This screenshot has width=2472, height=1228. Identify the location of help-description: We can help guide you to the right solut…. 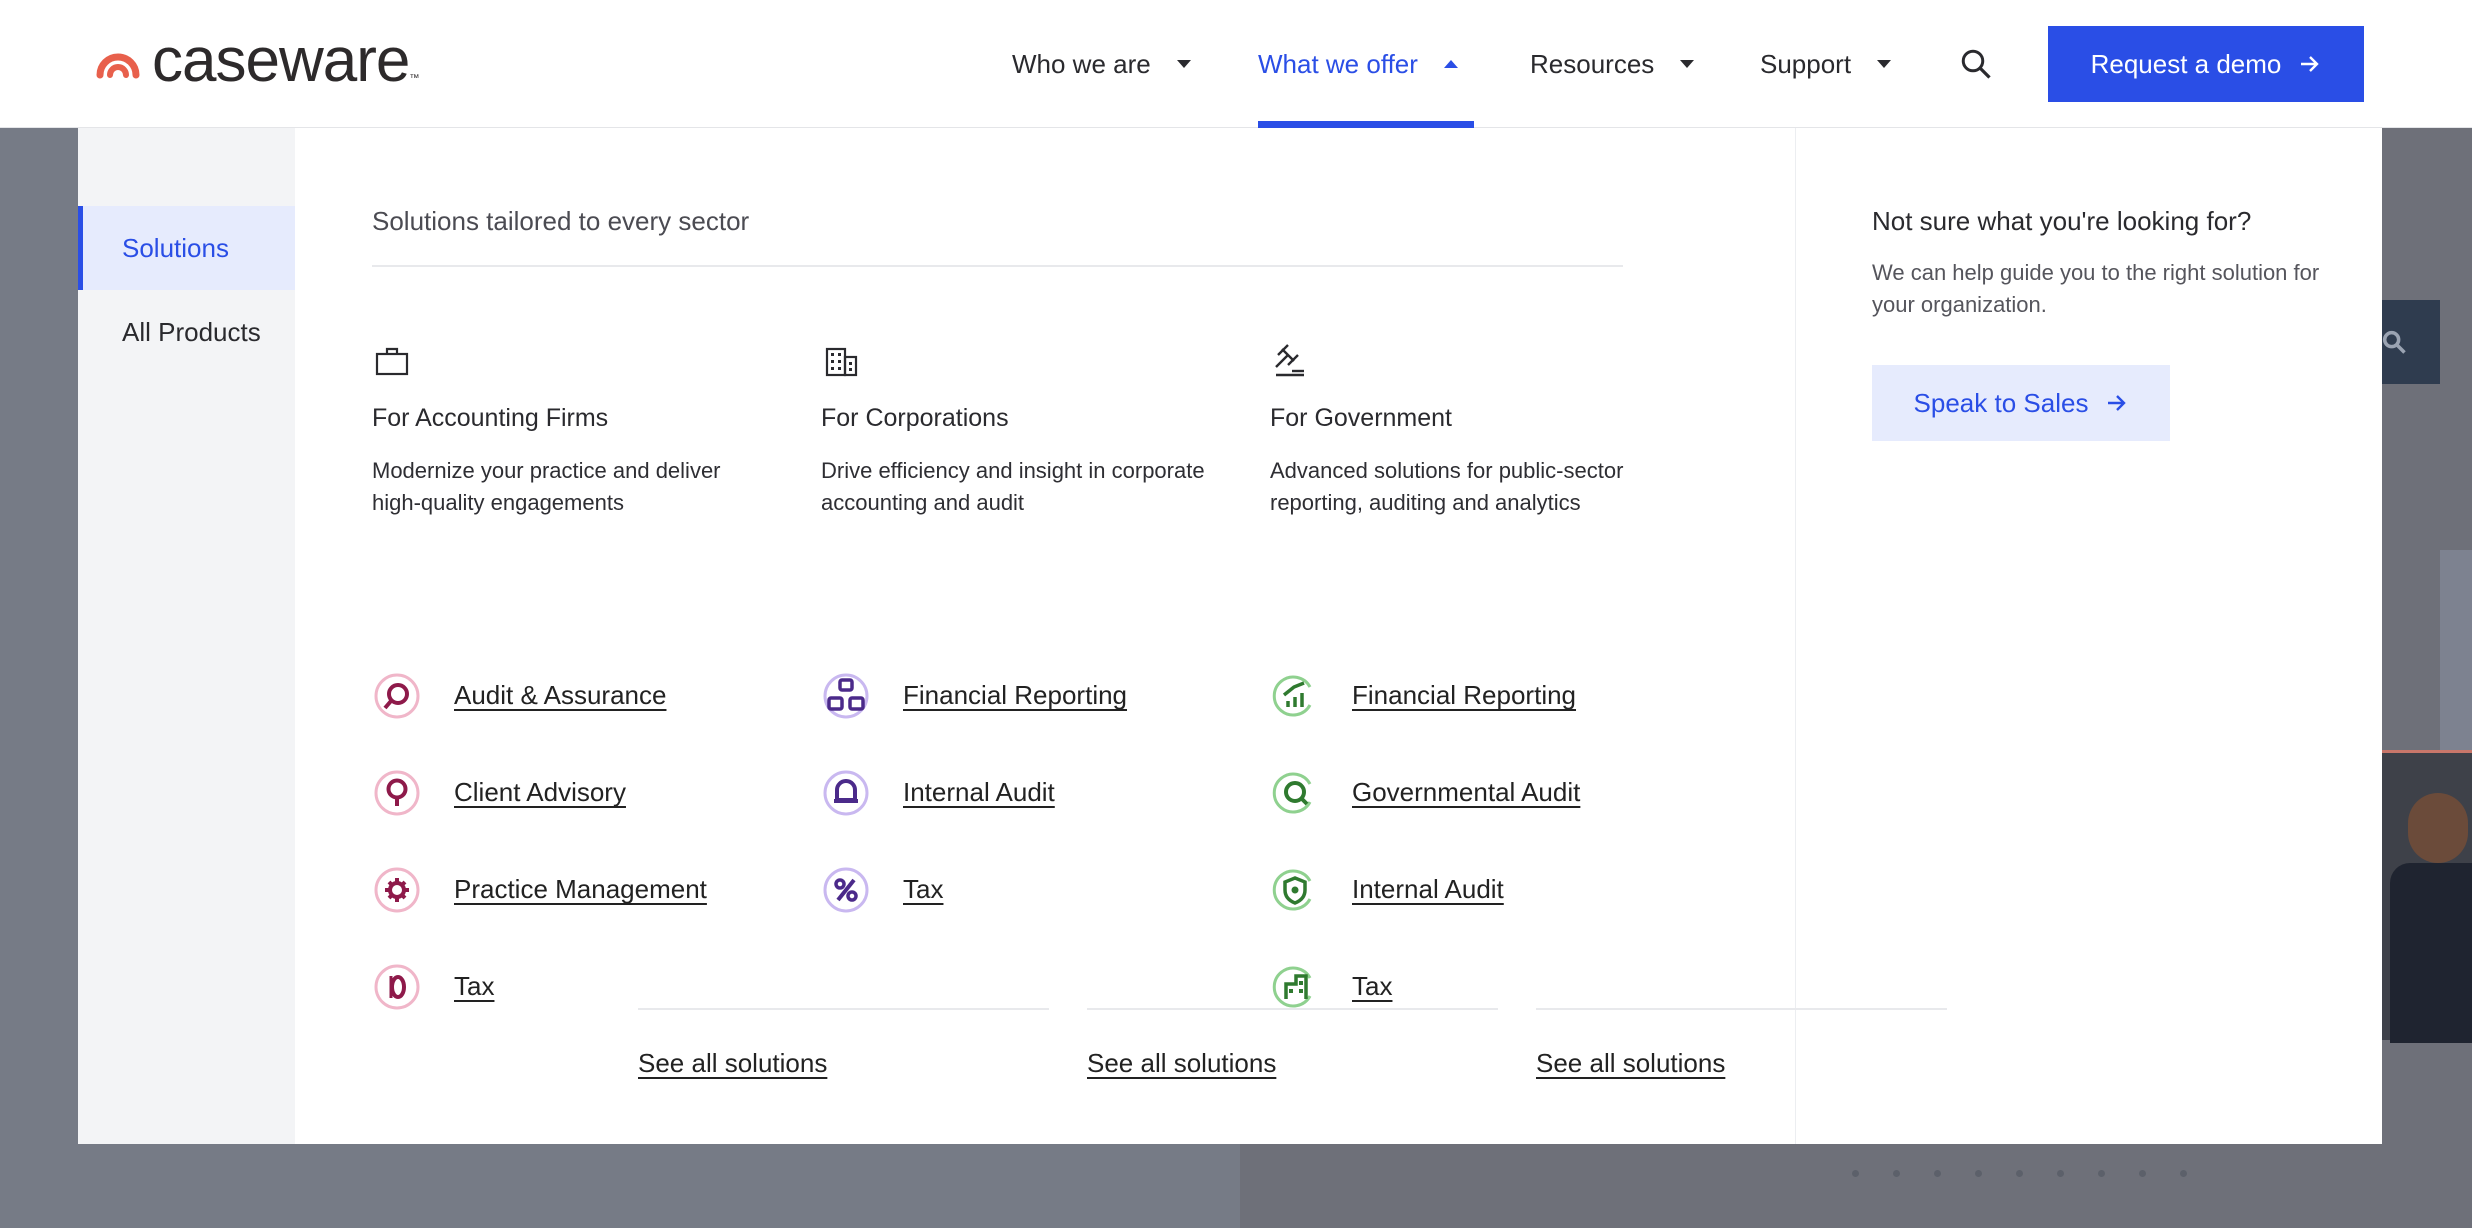
(2096, 288).